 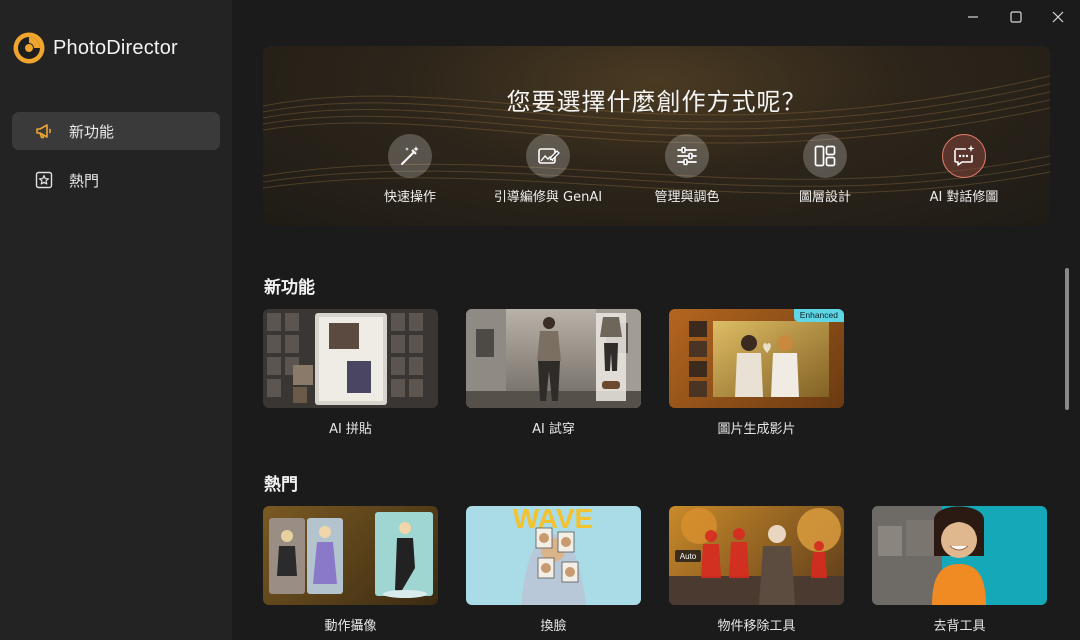 I want to click on ai-collage-card: AI 拼貼, so click(x=350, y=373).